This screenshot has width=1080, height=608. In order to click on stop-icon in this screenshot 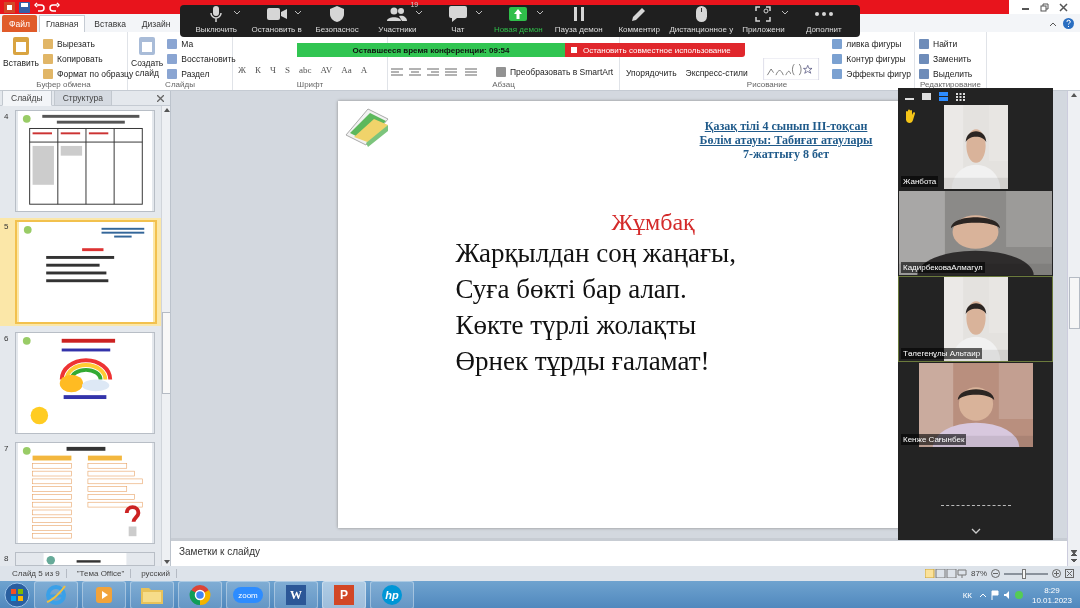, I will do `click(574, 50)`.